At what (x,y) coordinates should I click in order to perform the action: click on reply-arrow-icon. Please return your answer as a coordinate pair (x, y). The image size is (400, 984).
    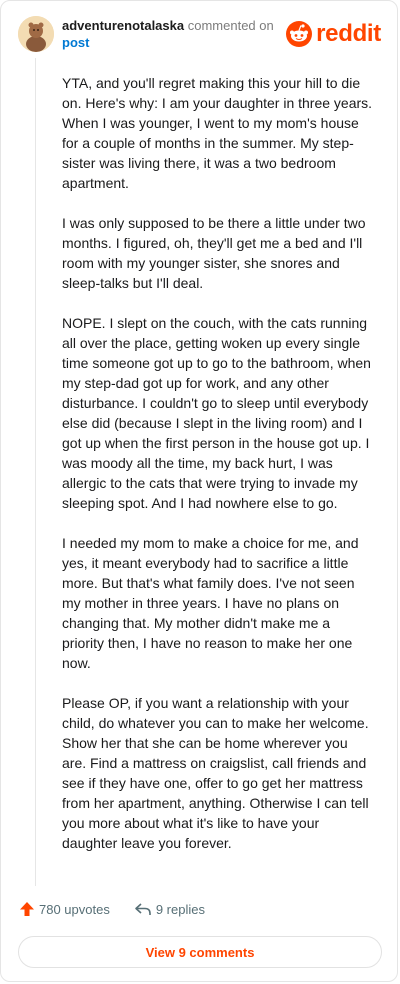
    Looking at the image, I should click on (143, 909).